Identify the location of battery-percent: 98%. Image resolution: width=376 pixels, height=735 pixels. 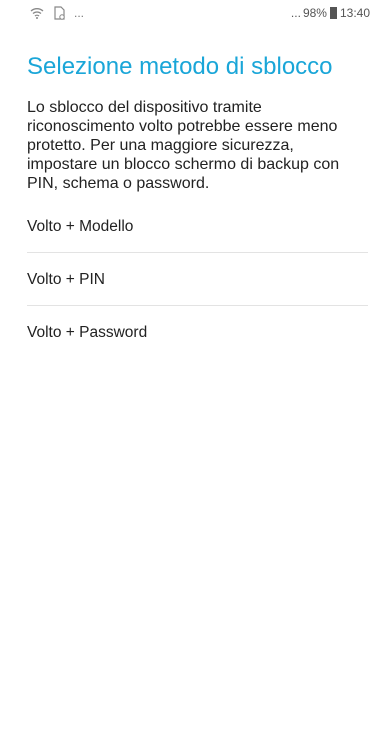
(314, 13).